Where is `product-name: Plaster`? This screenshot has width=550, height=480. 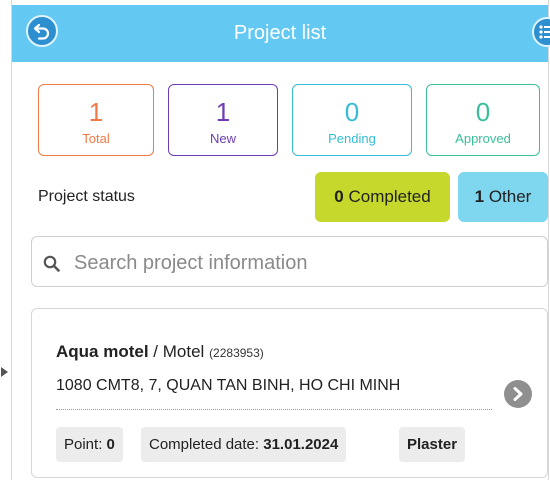 product-name: Plaster is located at coordinates (432, 444).